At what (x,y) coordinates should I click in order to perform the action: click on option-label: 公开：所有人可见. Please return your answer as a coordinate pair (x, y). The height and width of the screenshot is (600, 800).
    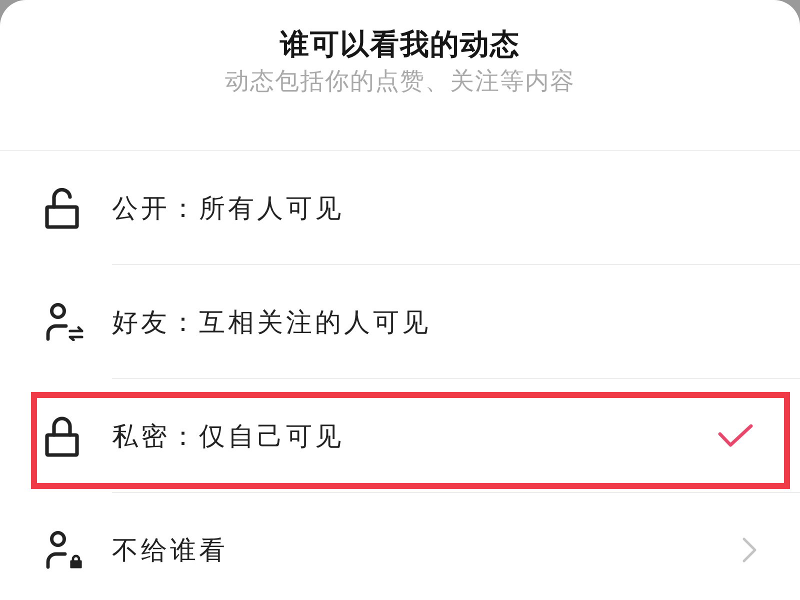
    Looking at the image, I should click on (228, 208).